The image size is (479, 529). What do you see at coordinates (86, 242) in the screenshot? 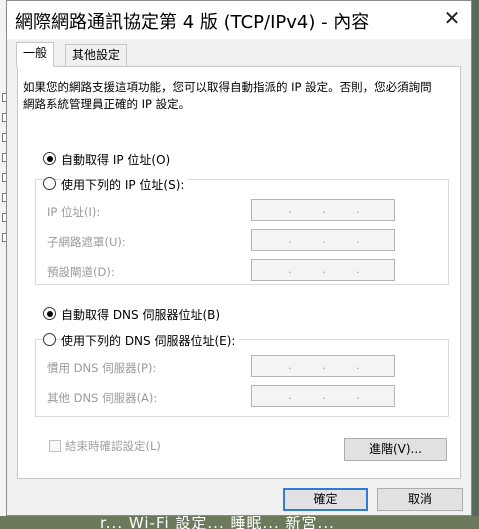
I see `subnet-mask-label: 子網路遮罩(U):` at bounding box center [86, 242].